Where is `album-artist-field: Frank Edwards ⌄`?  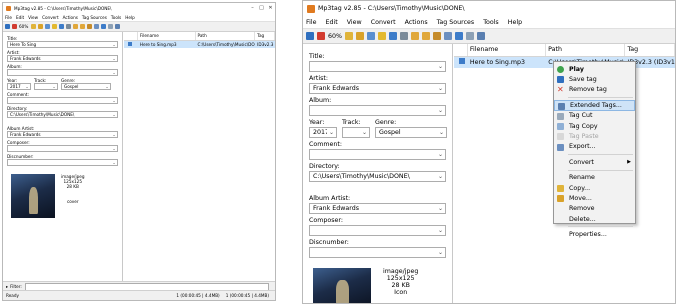
album-artist-field: Frank Edwards ⌄ is located at coordinates (62, 134).